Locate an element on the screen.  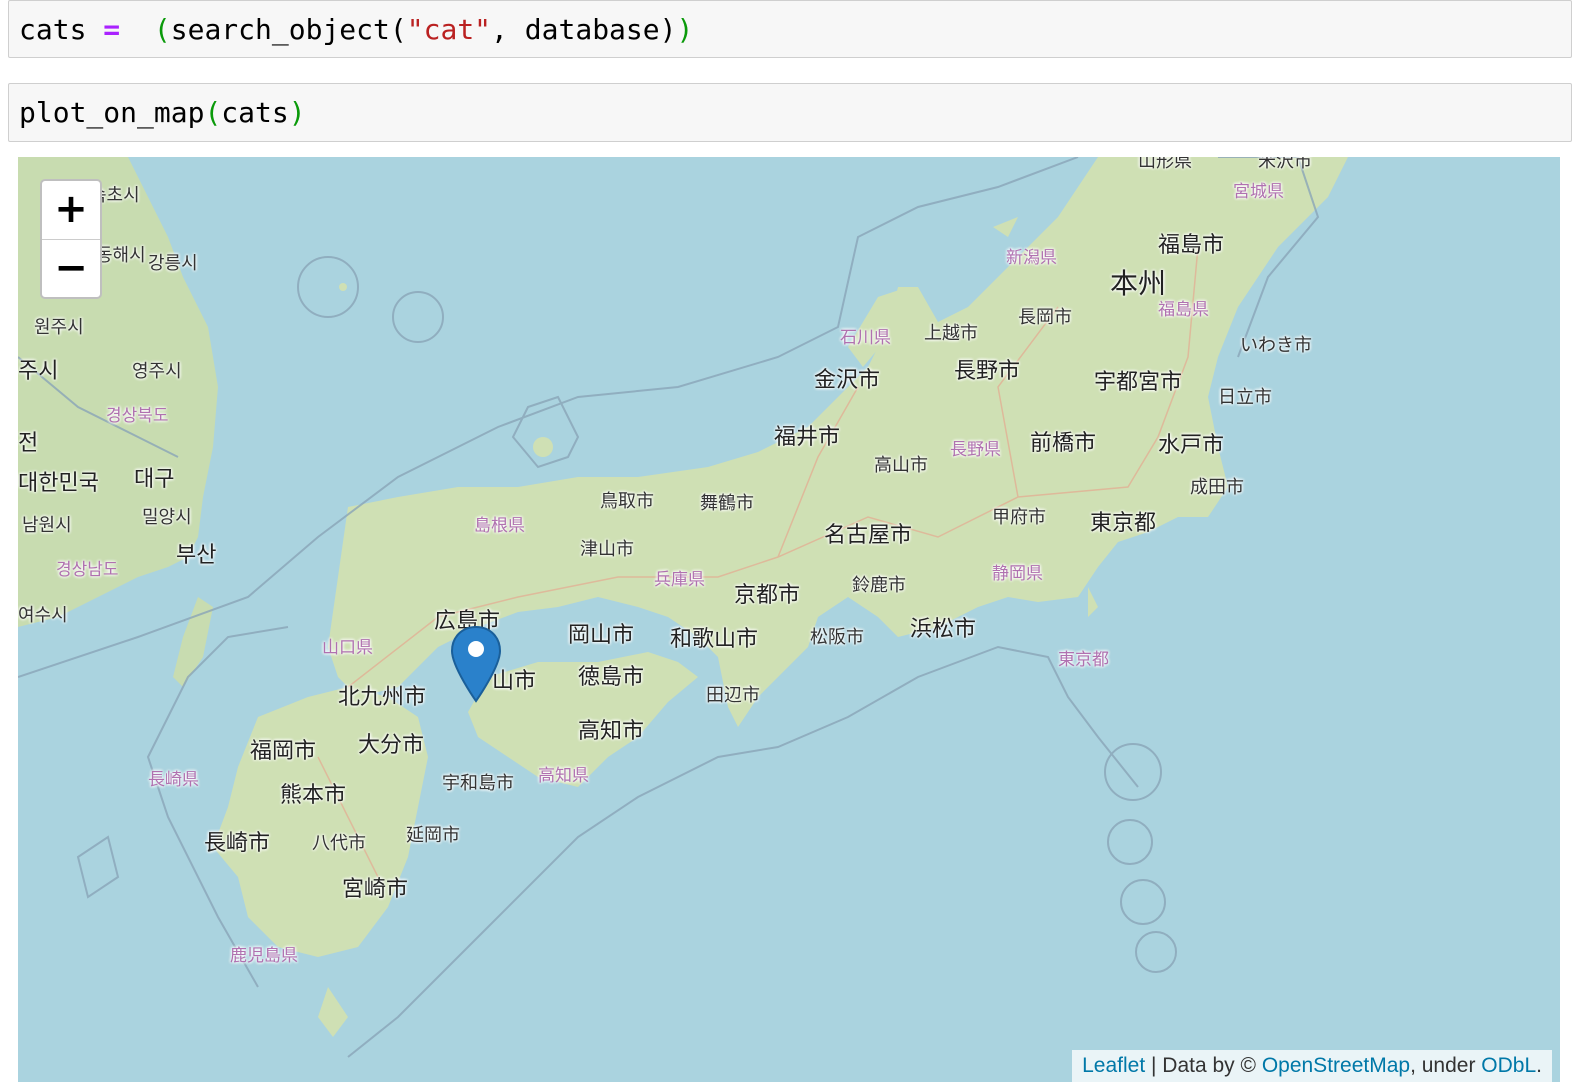
map-label: 高山市 is located at coordinates (901, 465).